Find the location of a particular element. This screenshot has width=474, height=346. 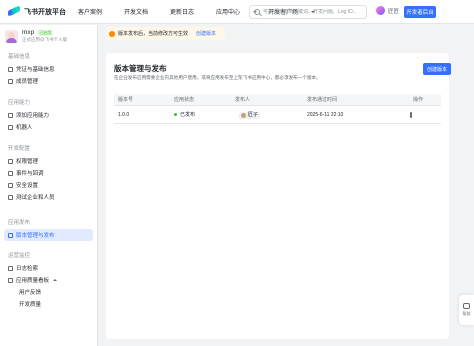

status-badge: 已启用 is located at coordinates (45, 32).